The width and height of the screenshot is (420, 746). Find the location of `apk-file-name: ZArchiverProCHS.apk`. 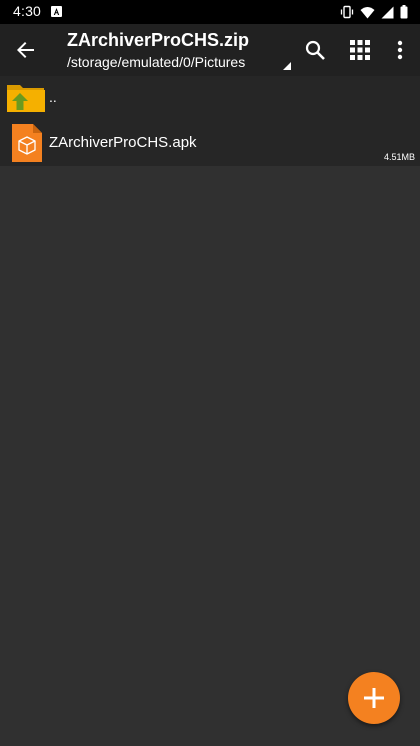

apk-file-name: ZArchiverProCHS.apk is located at coordinates (123, 142).